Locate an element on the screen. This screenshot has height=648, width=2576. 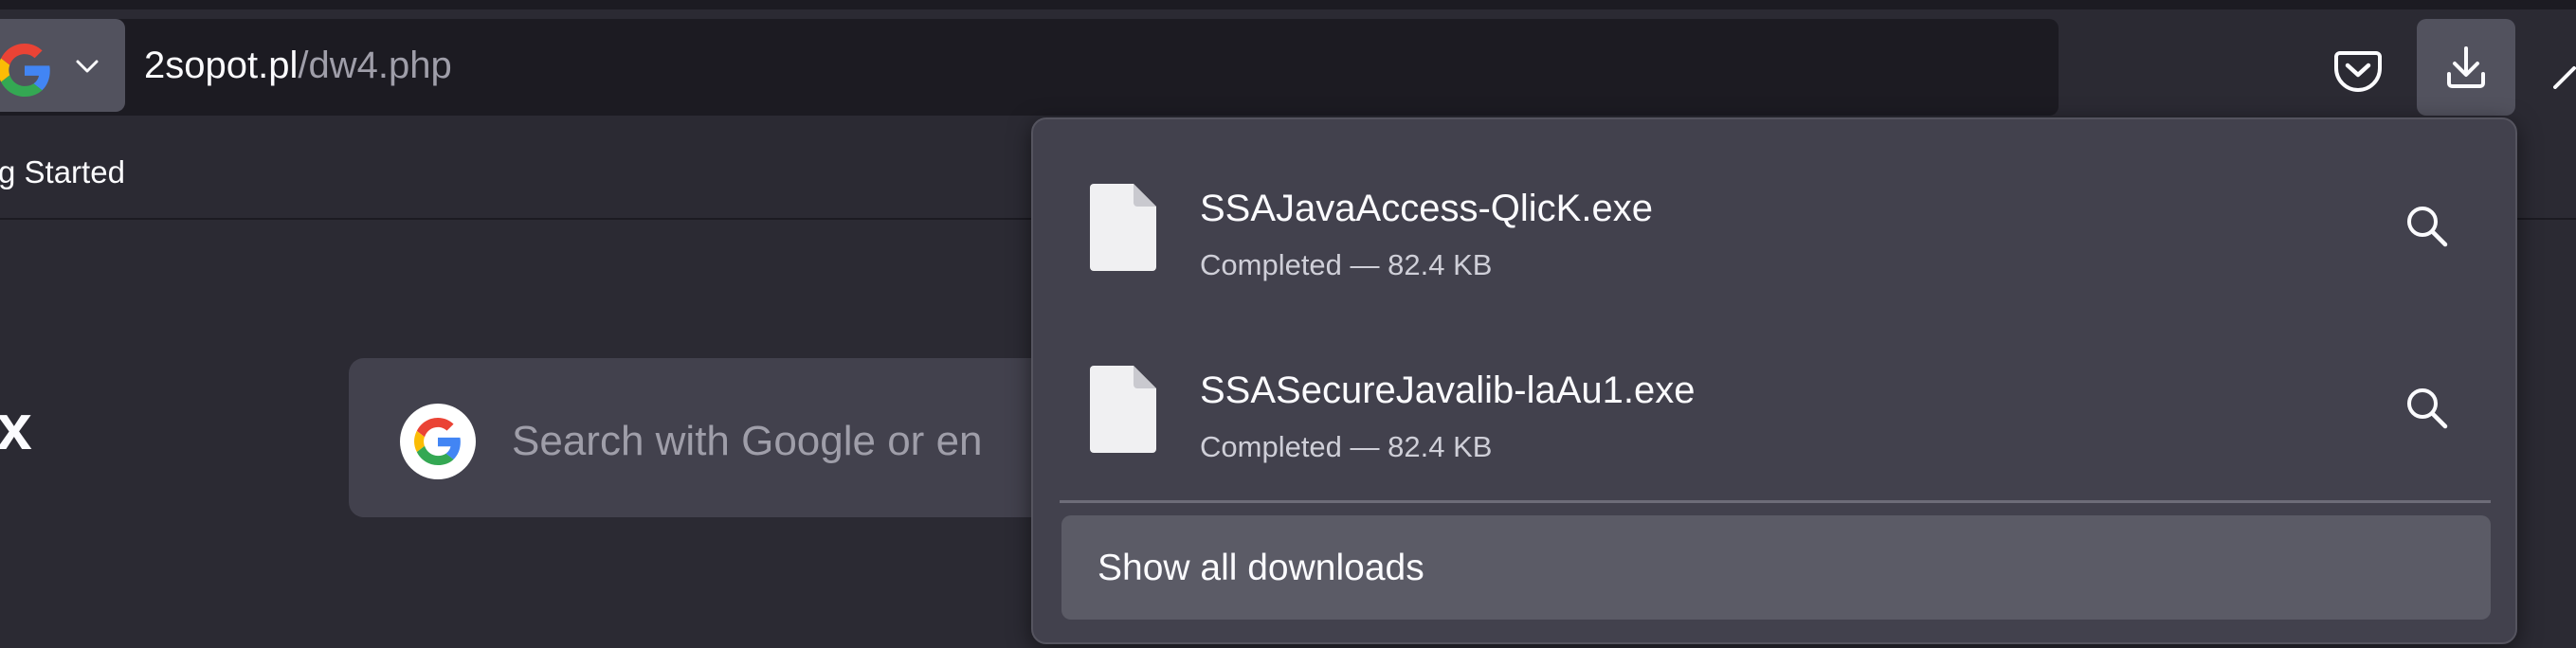
overflow-arrow-icon is located at coordinates (2564, 76).